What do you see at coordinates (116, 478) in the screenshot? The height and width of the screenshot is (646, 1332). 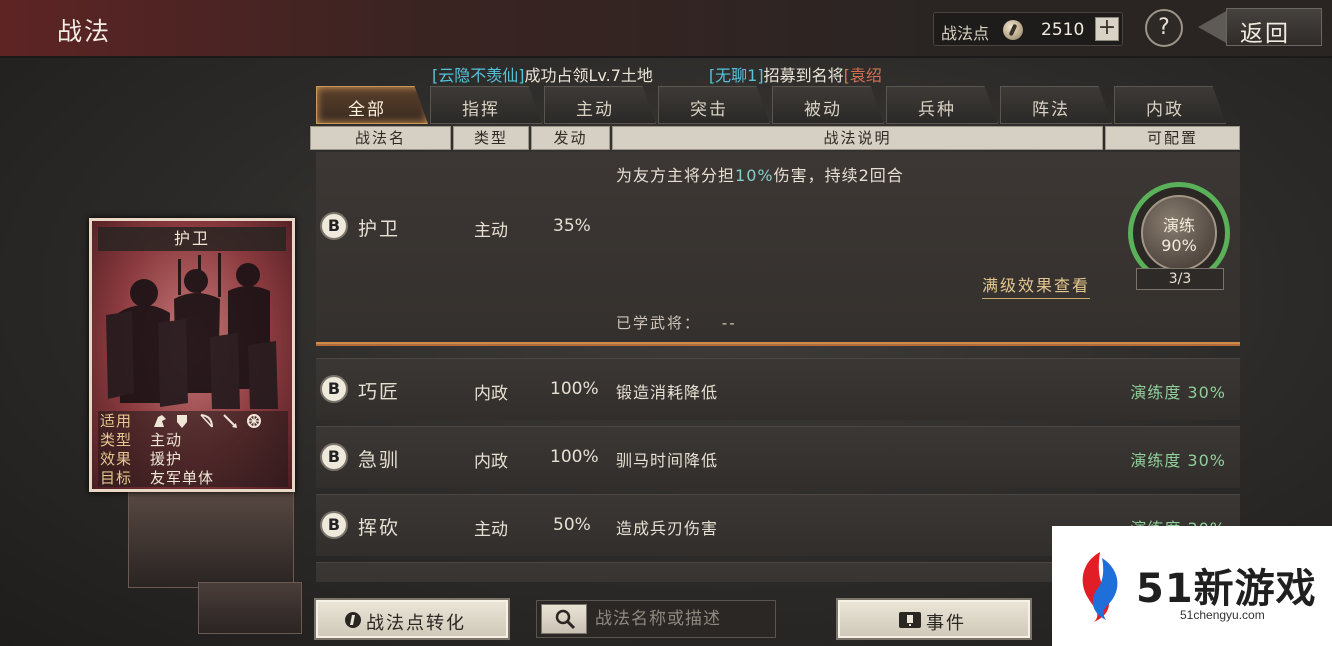 I see `target-label: 目标` at bounding box center [116, 478].